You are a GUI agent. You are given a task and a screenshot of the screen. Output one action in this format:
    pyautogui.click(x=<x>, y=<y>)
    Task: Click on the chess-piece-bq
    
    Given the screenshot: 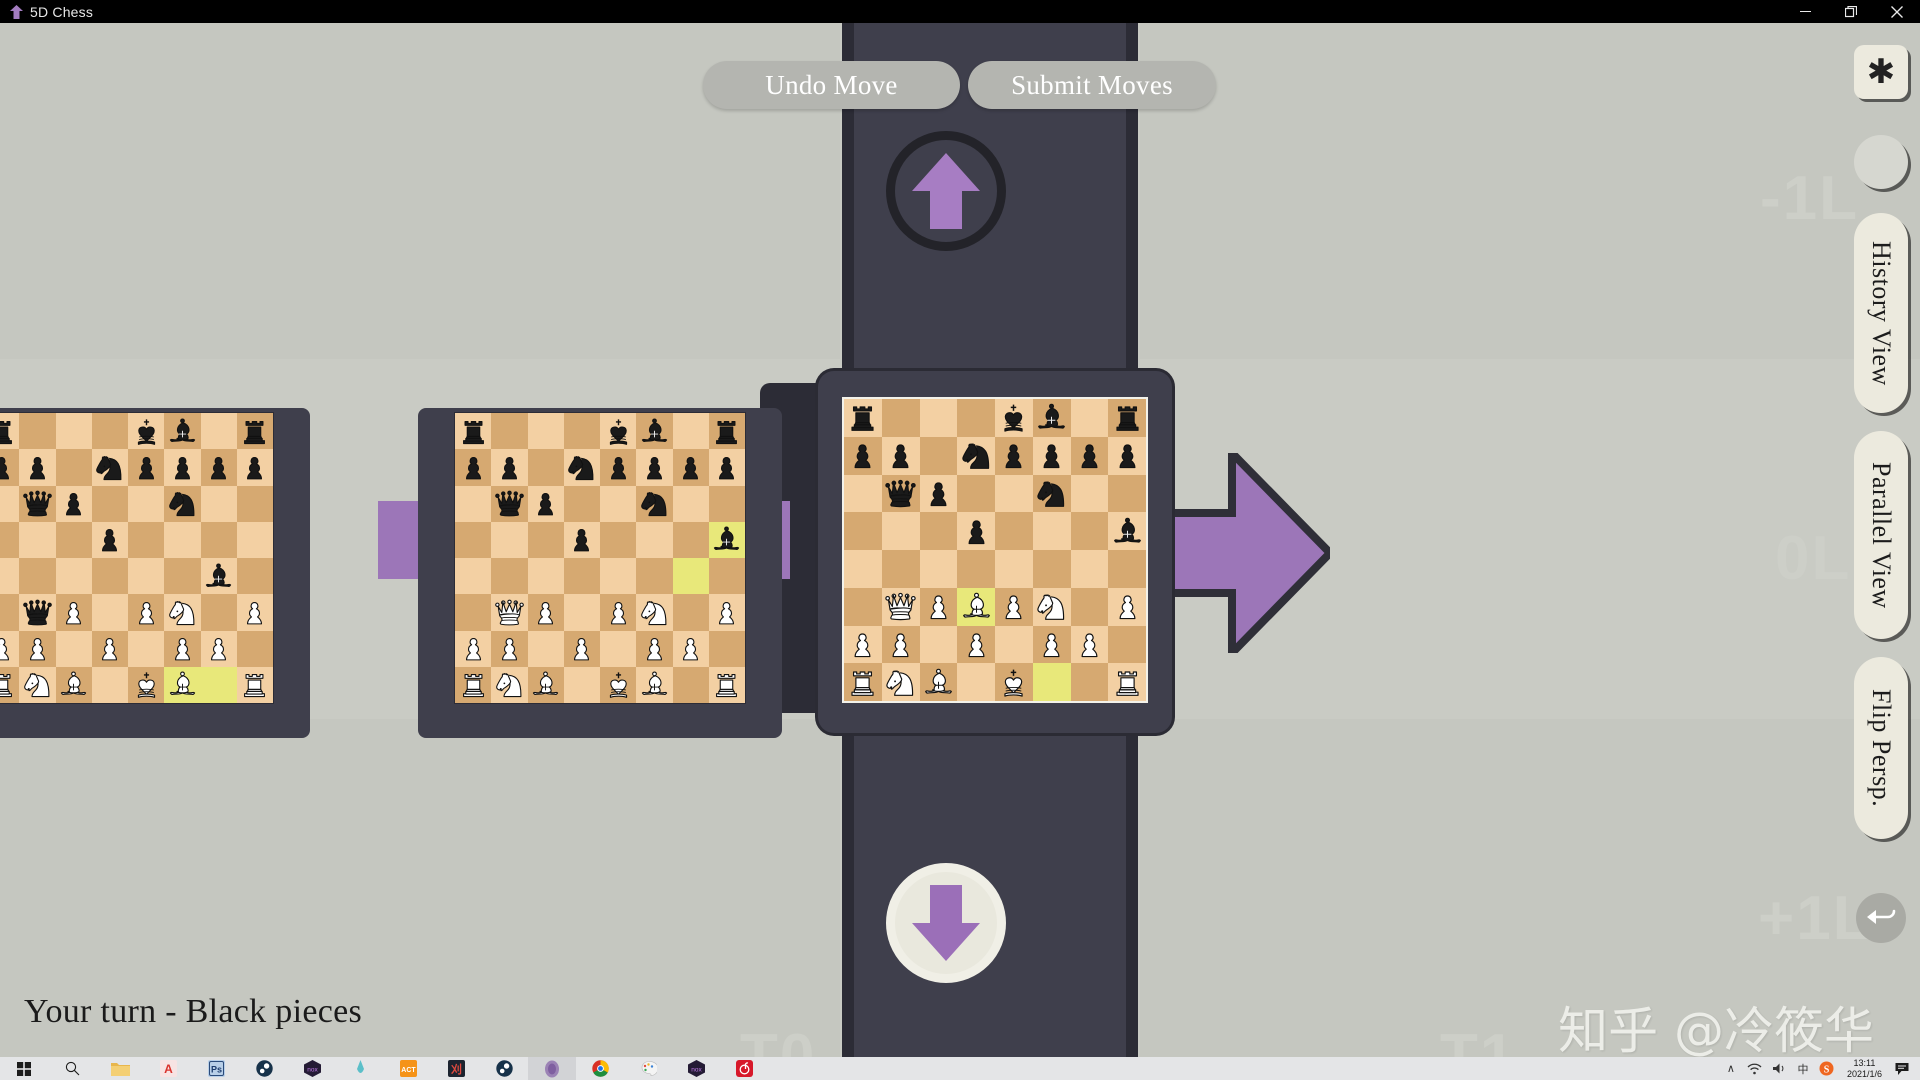 What is the action you would take?
    pyautogui.click(x=900, y=493)
    